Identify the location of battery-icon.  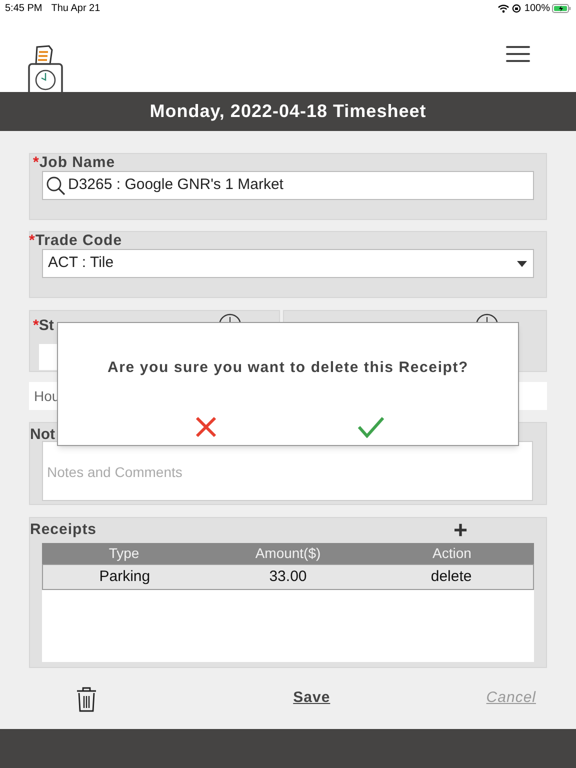
(561, 8).